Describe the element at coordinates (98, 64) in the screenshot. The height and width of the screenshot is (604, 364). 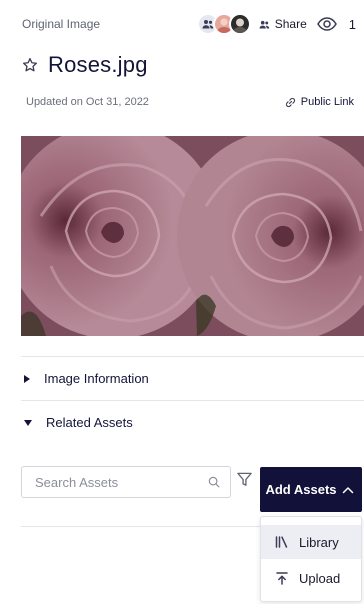
I see `page-title: Roses.jpg` at that location.